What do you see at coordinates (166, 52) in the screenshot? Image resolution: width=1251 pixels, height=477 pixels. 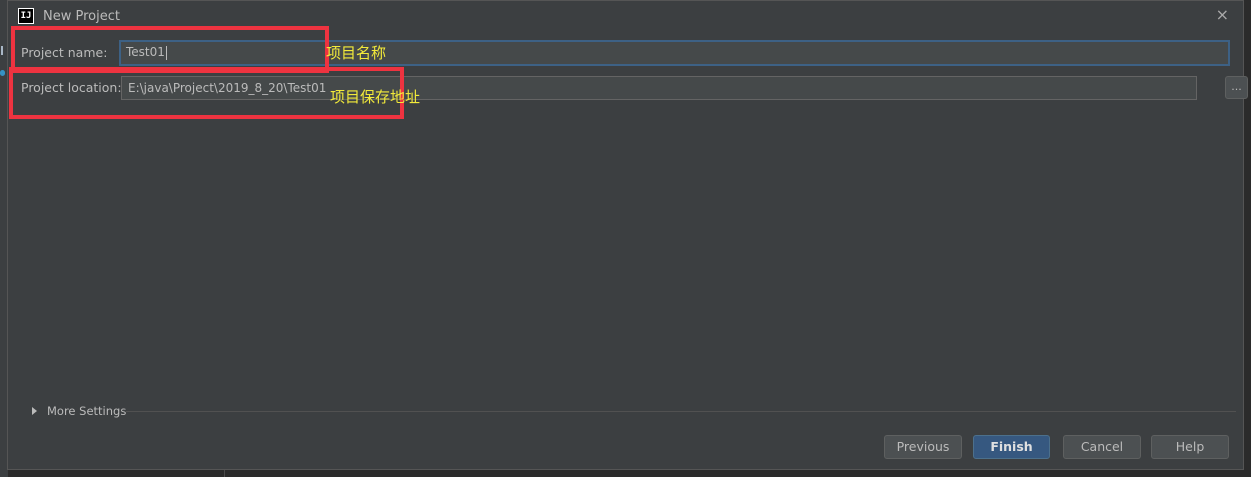 I see `text-caret` at bounding box center [166, 52].